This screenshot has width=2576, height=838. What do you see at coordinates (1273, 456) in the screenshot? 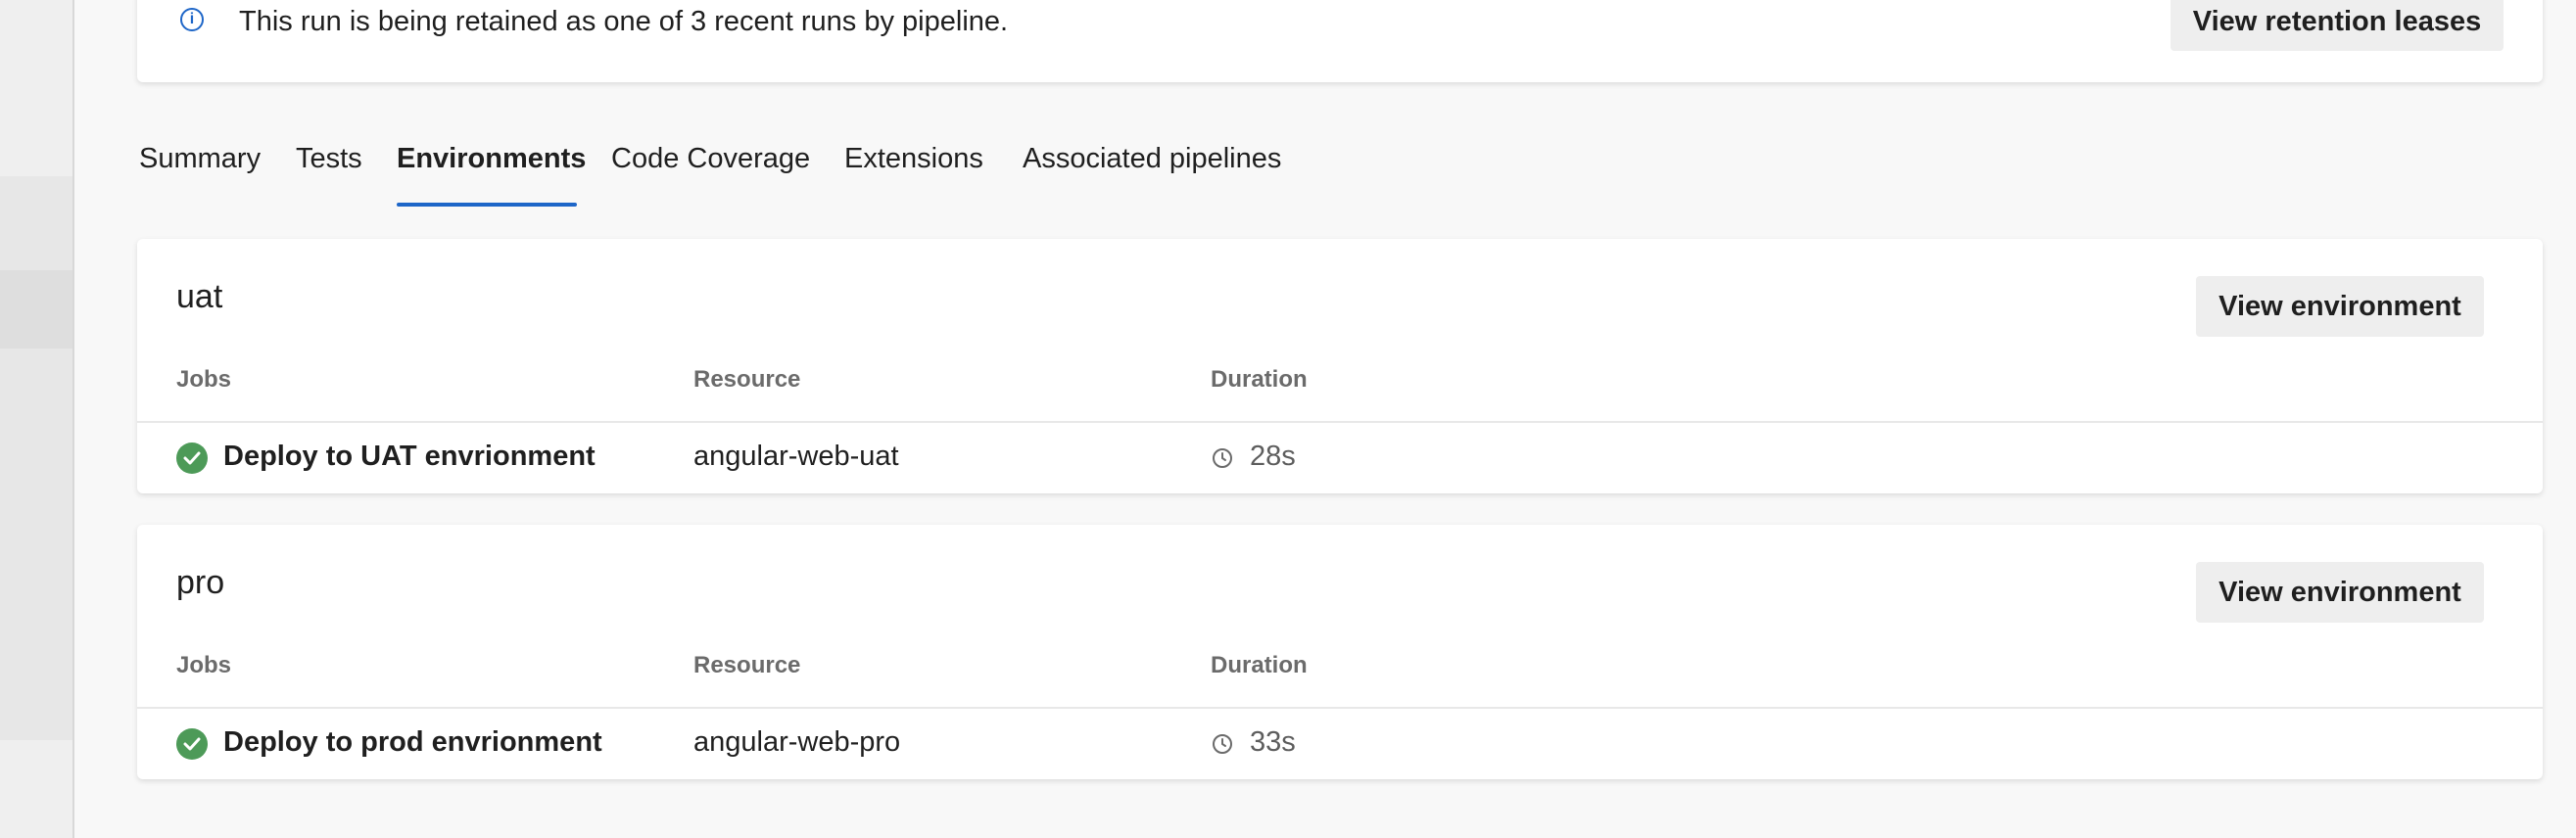
I see `job-duration: 28s` at bounding box center [1273, 456].